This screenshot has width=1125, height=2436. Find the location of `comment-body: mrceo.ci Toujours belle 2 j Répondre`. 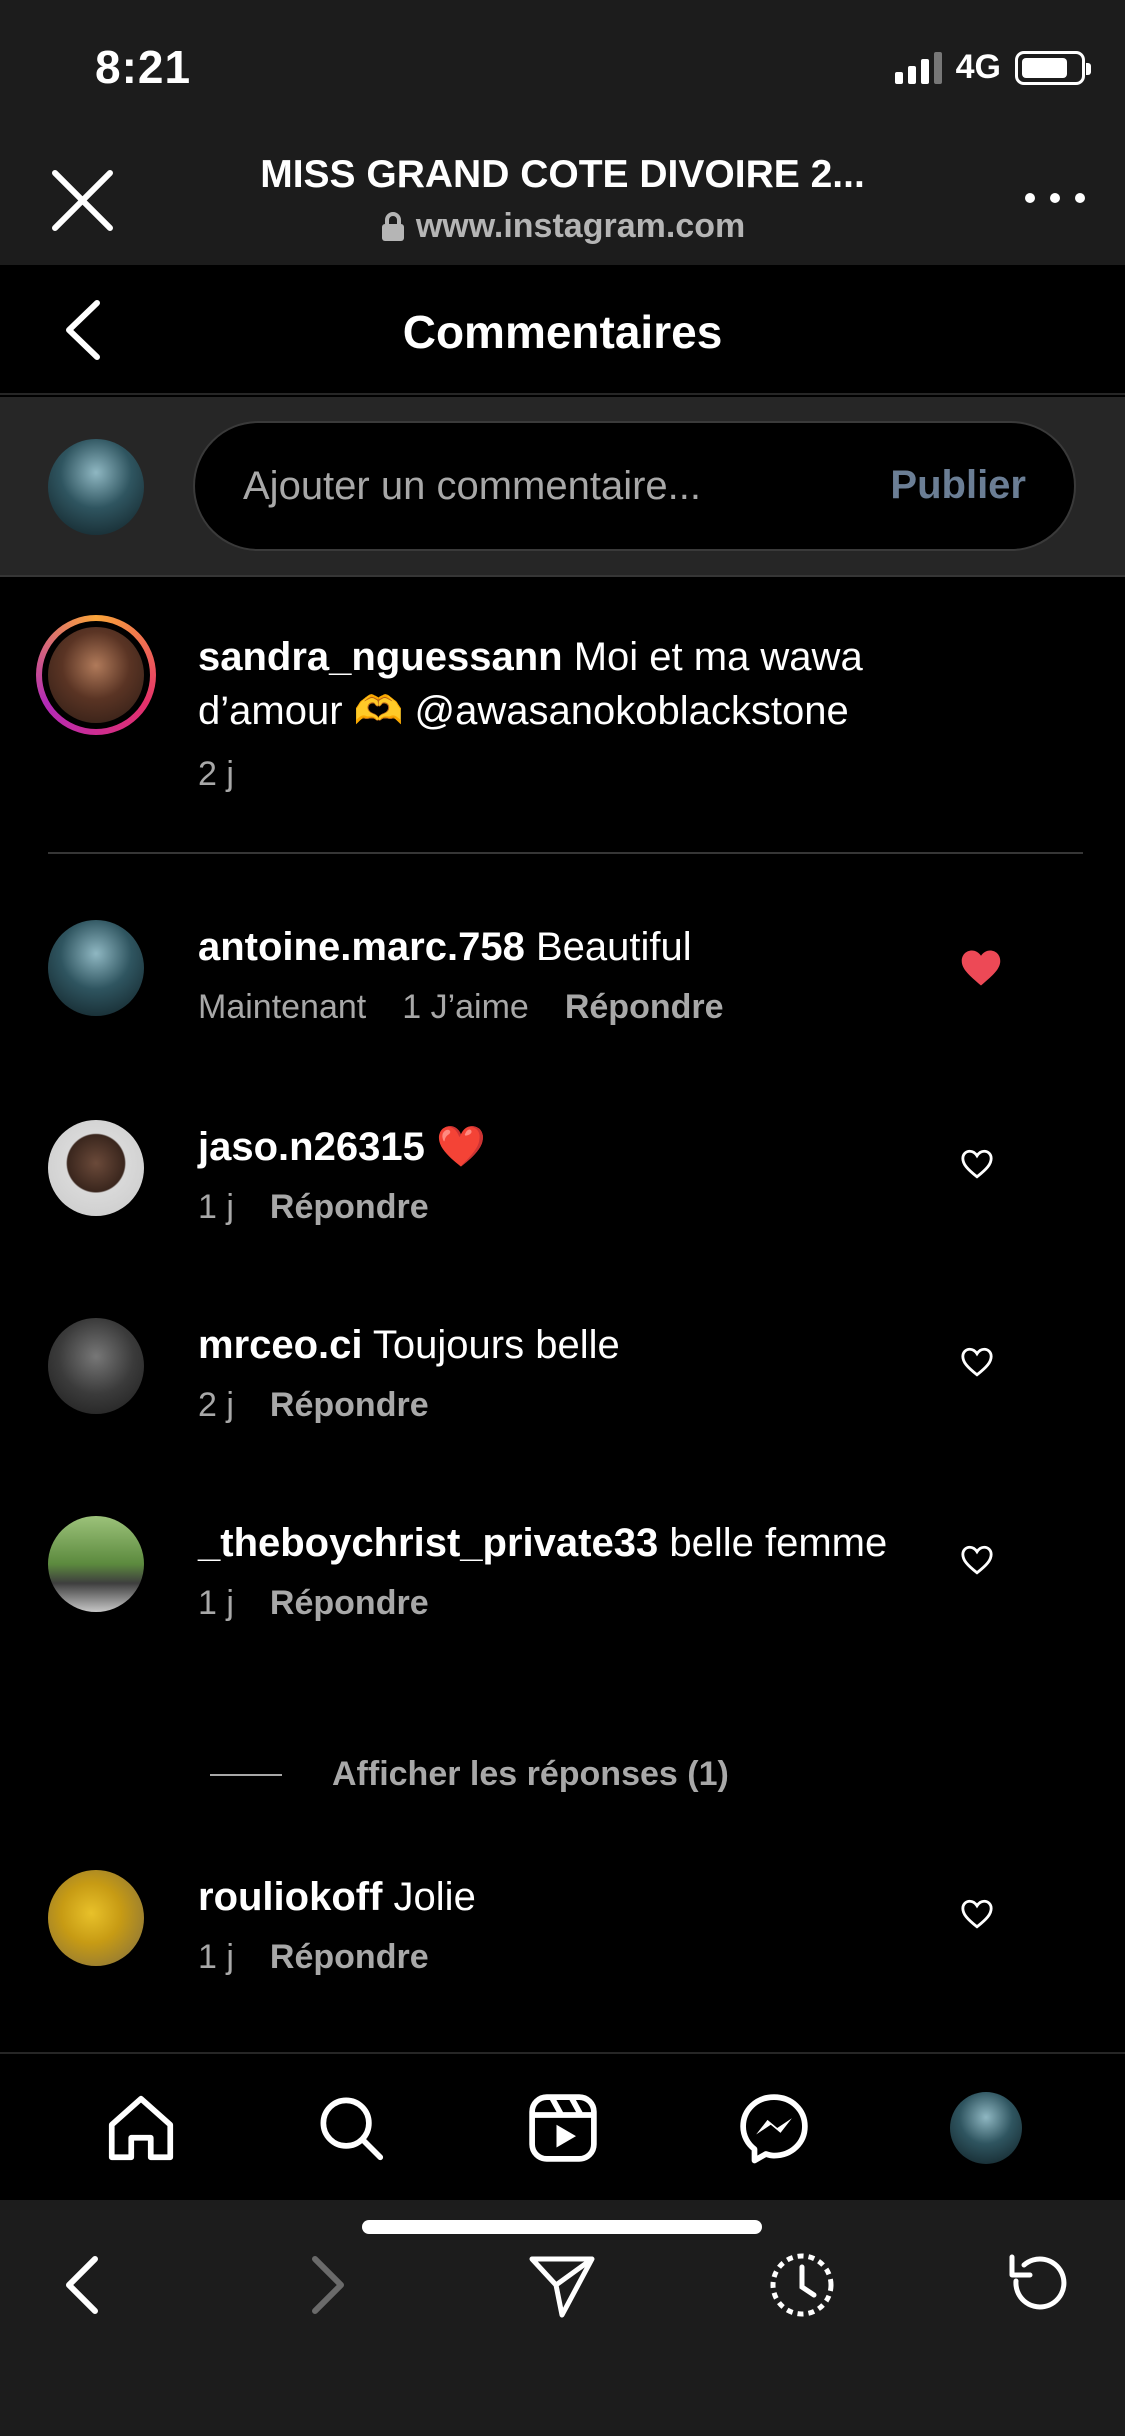

comment-body: mrceo.ci Toujours belle 2 j Répondre is located at coordinates (558, 1371).